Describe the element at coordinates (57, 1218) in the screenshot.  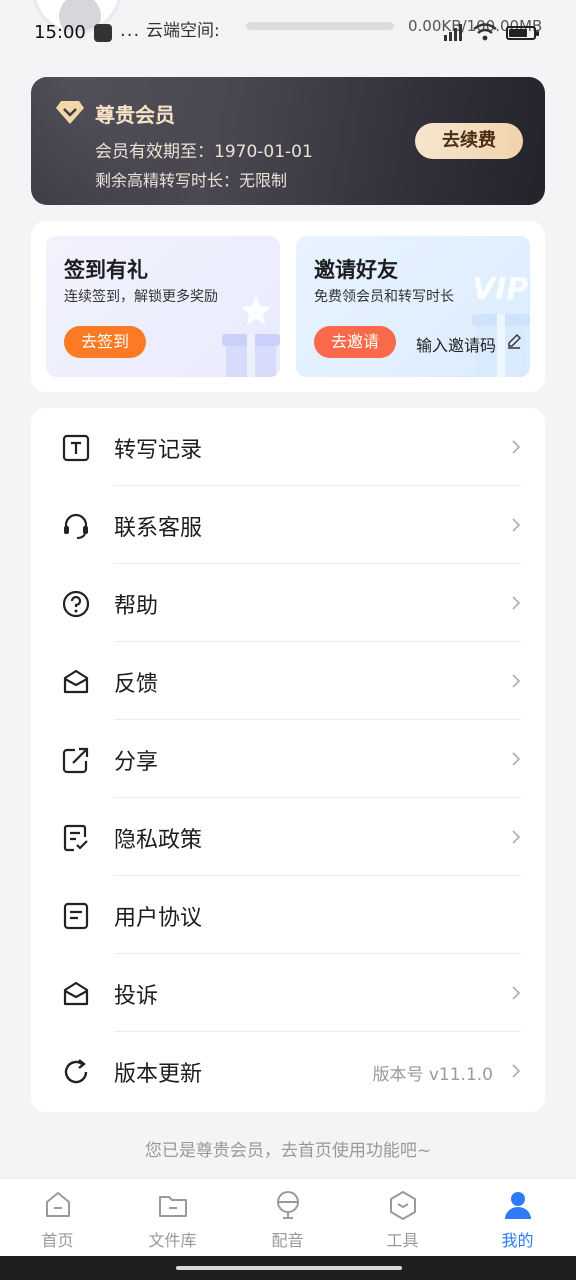
I see `tab-home: 首页` at that location.